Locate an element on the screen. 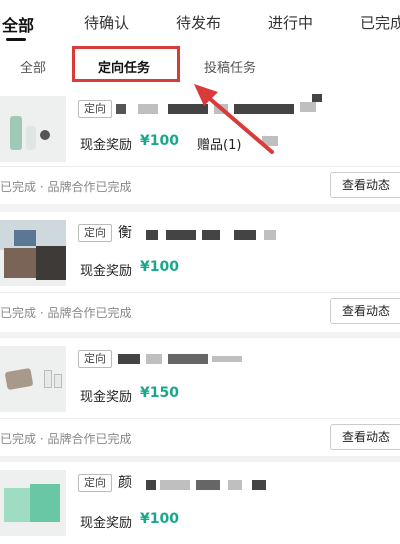  annotation-arrow-icon is located at coordinates (234, 119).